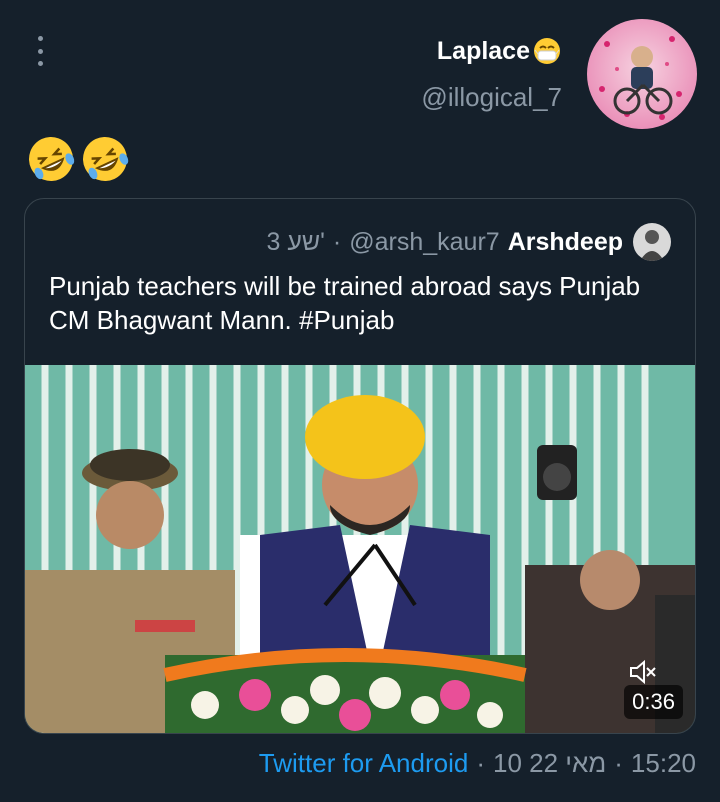 The image size is (720, 802). What do you see at coordinates (295, 241) in the screenshot?
I see `quoted-tweet-time: 3 שע'` at bounding box center [295, 241].